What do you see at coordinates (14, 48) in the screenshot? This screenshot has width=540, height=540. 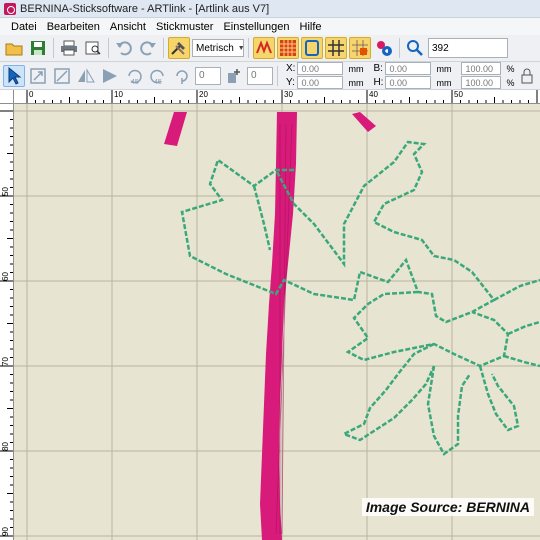 I see `open-folder-icon` at bounding box center [14, 48].